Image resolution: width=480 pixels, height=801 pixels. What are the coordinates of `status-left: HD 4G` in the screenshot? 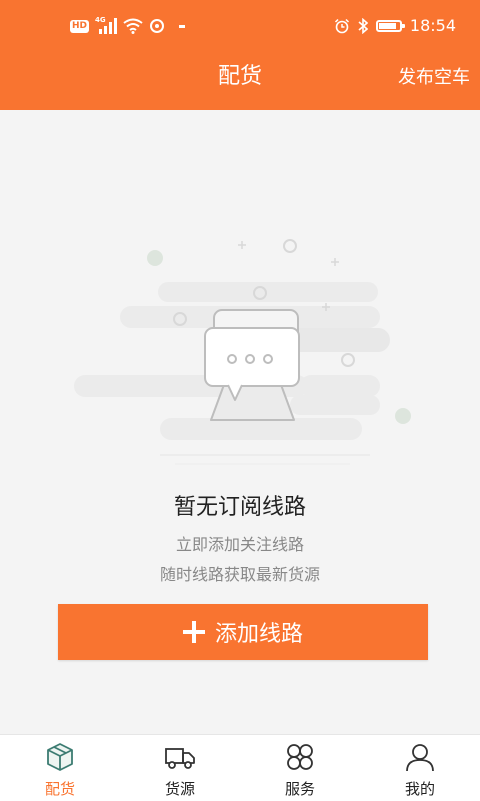 It's located at (128, 25).